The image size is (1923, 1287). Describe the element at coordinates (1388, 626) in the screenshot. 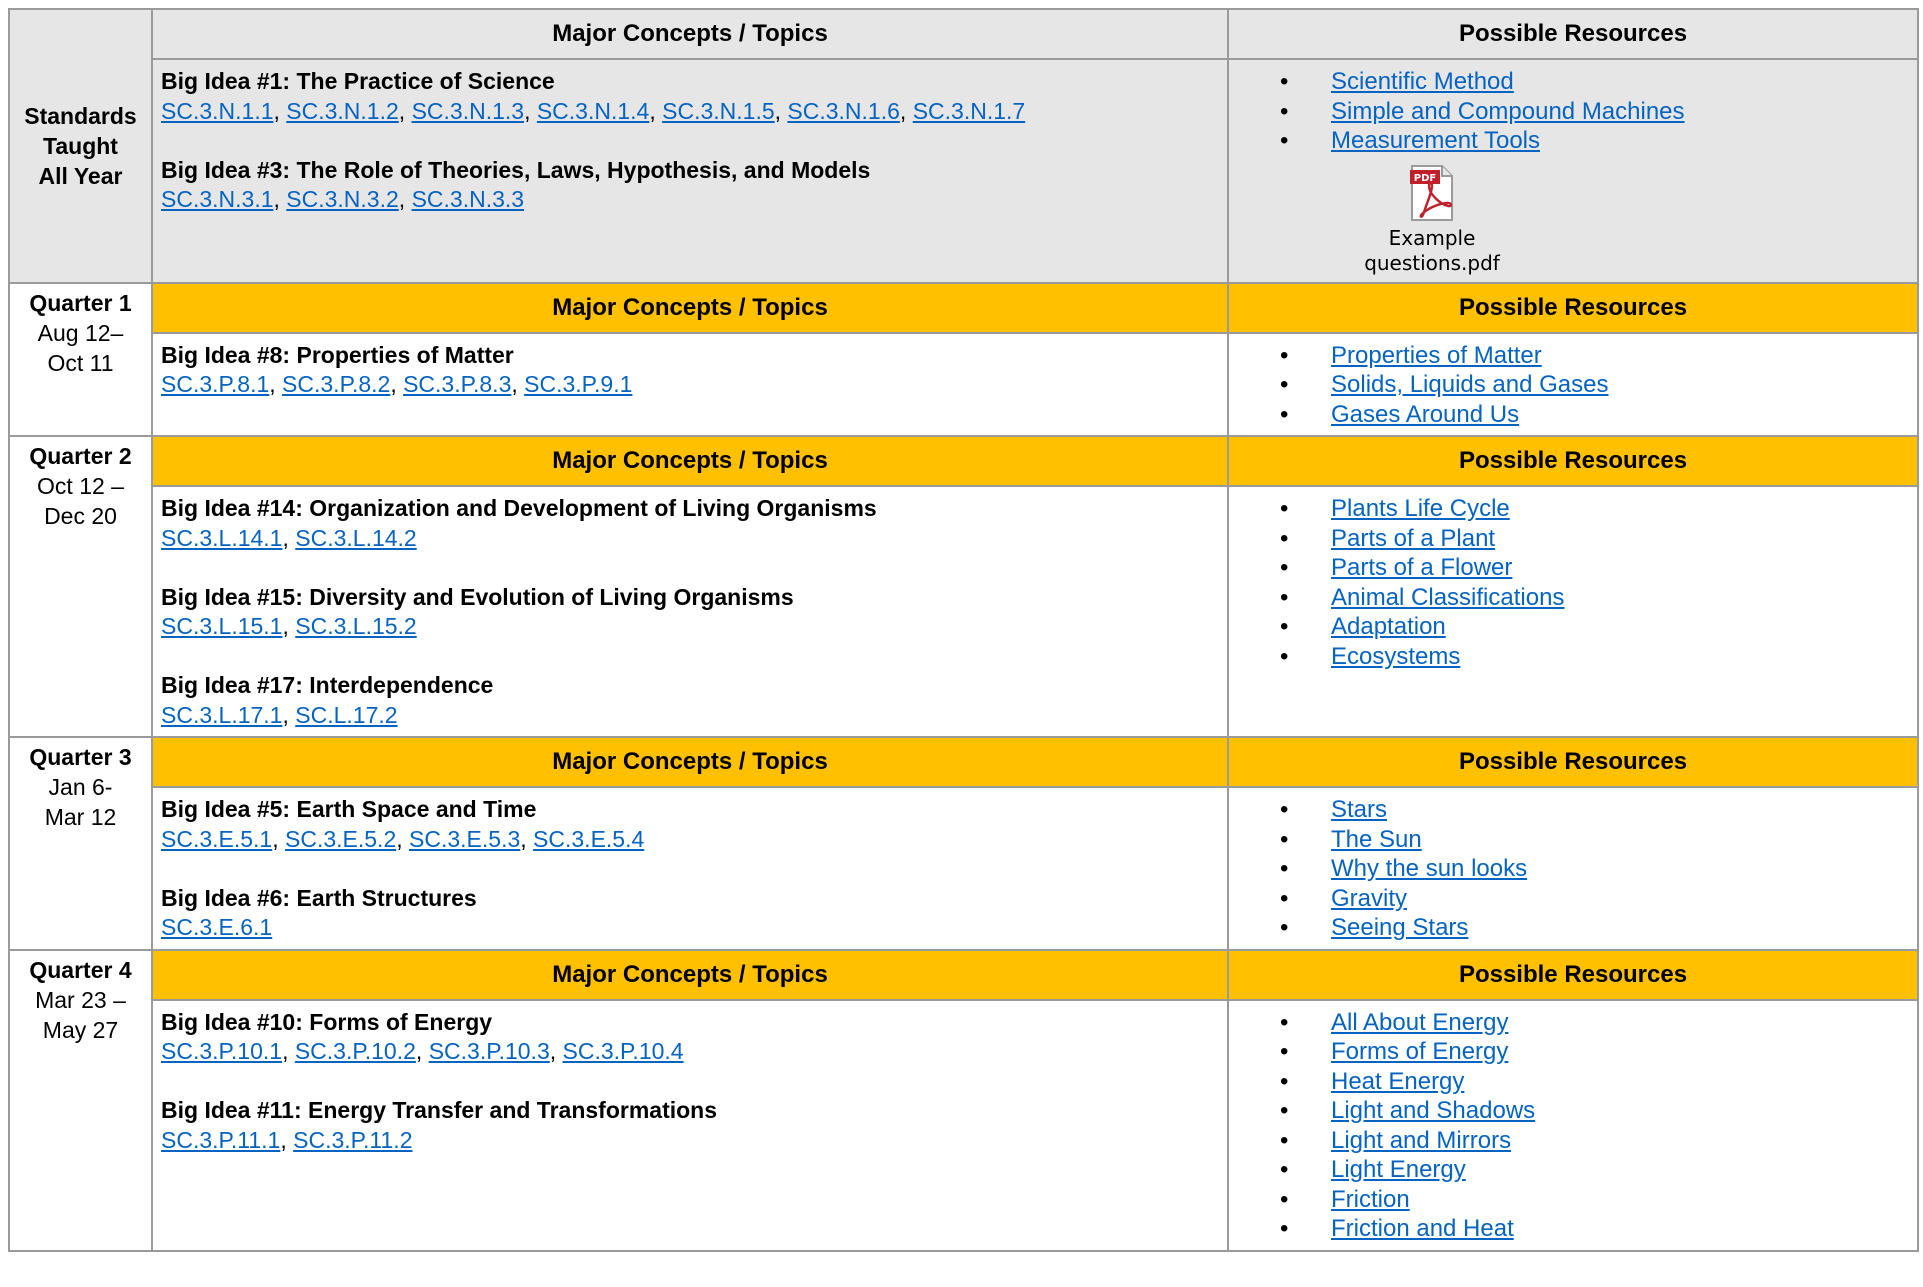

I see `resource-link: Adaptation` at that location.